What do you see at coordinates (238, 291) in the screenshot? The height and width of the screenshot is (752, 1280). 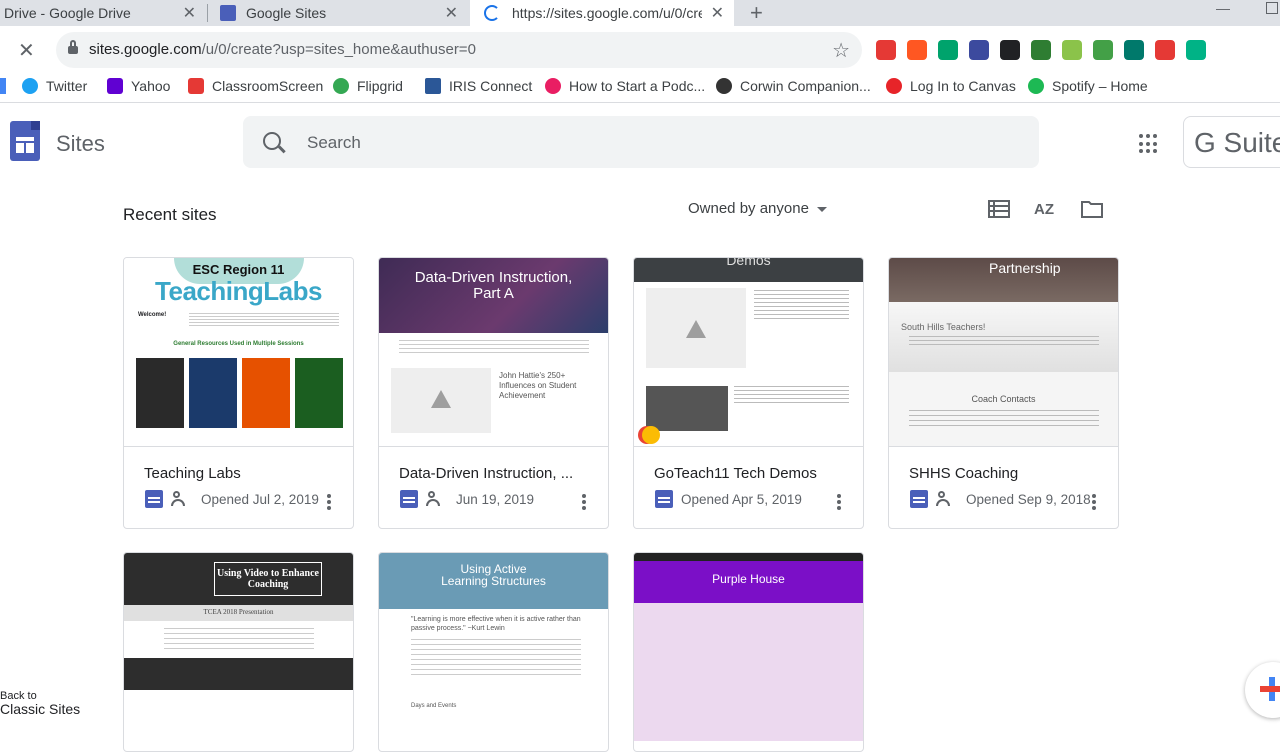 I see `thumb-subheading: TeachingLabs` at bounding box center [238, 291].